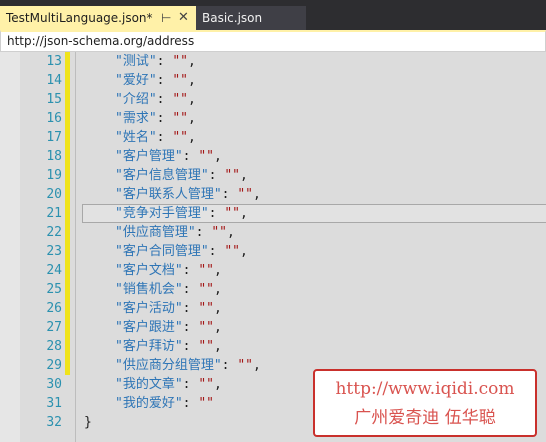 This screenshot has height=442, width=546. I want to click on json-key: "姓名", so click(136, 137).